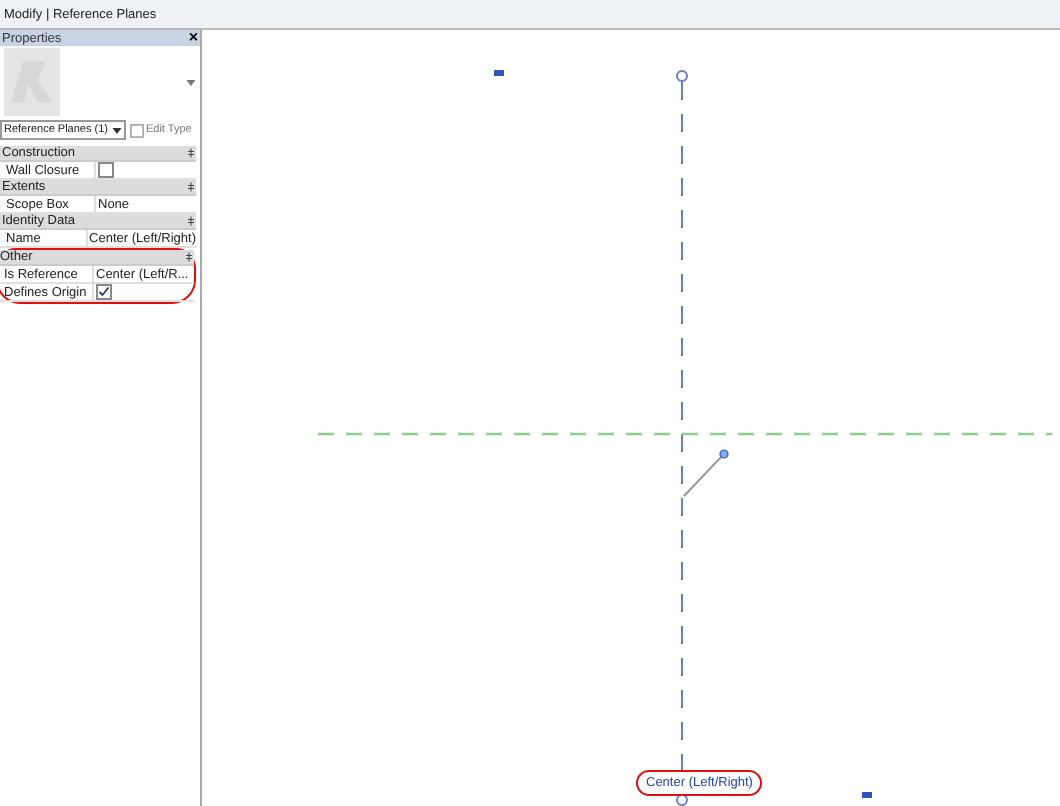 Image resolution: width=1060 pixels, height=806 pixels. Describe the element at coordinates (706, 473) in the screenshot. I see `leader-line` at that location.